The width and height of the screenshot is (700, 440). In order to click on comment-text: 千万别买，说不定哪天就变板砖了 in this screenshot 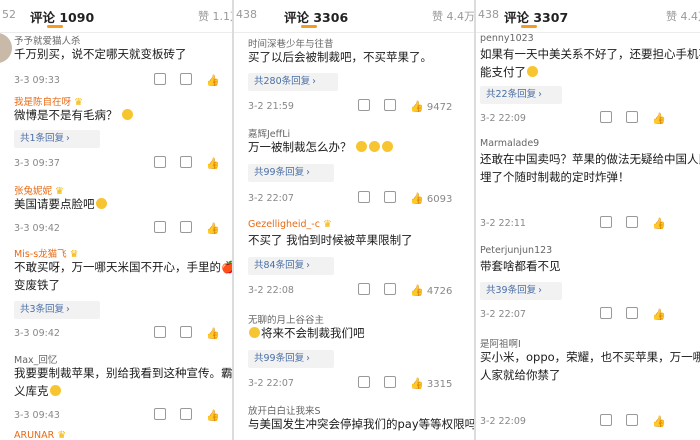, I will do `click(100, 54)`.